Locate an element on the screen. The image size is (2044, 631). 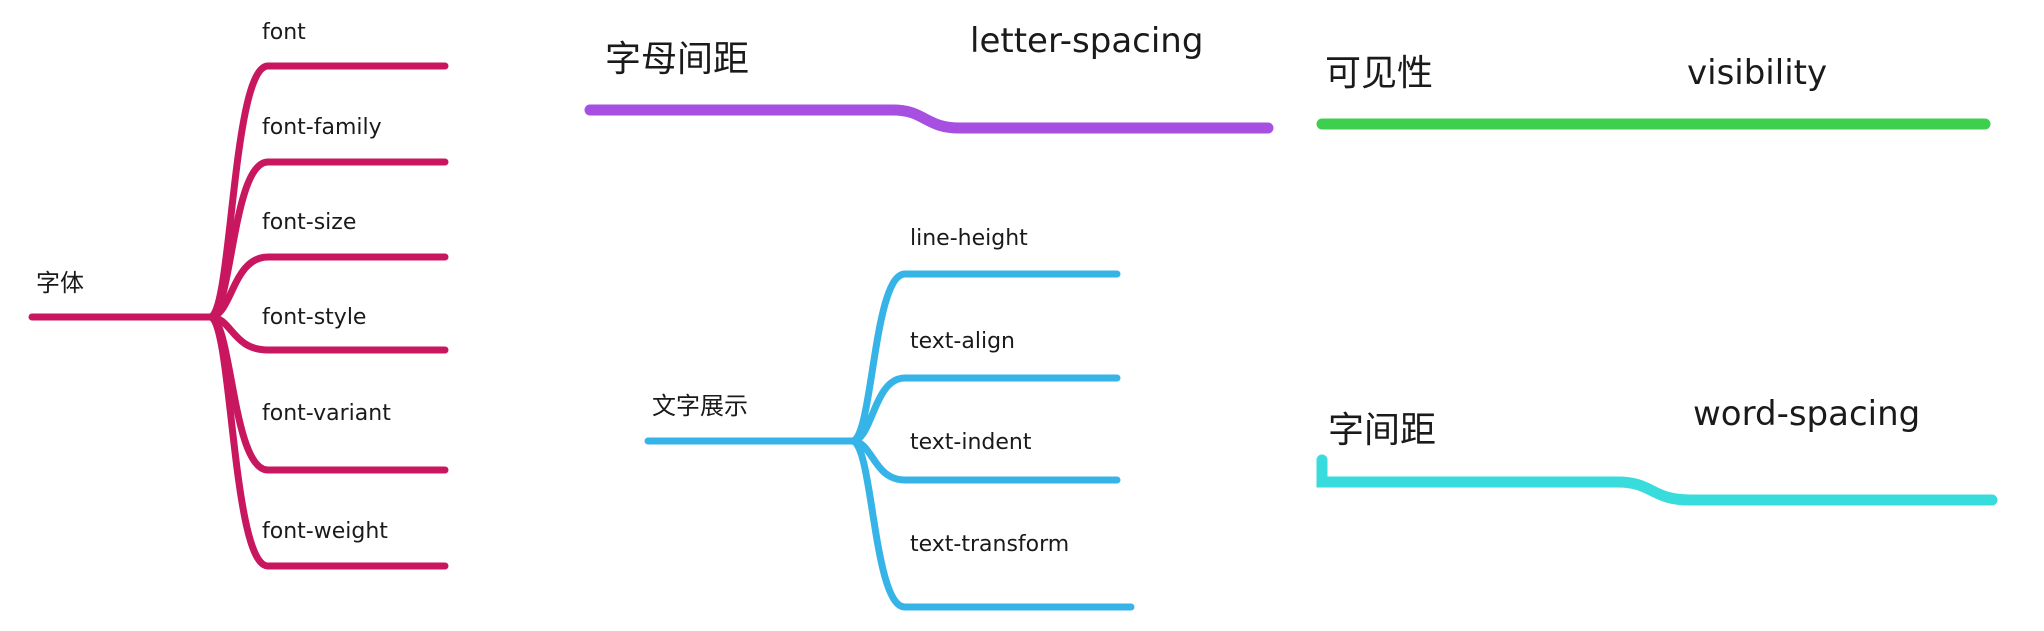
word-spacing-en-label: word-spacing is located at coordinates (1807, 414).